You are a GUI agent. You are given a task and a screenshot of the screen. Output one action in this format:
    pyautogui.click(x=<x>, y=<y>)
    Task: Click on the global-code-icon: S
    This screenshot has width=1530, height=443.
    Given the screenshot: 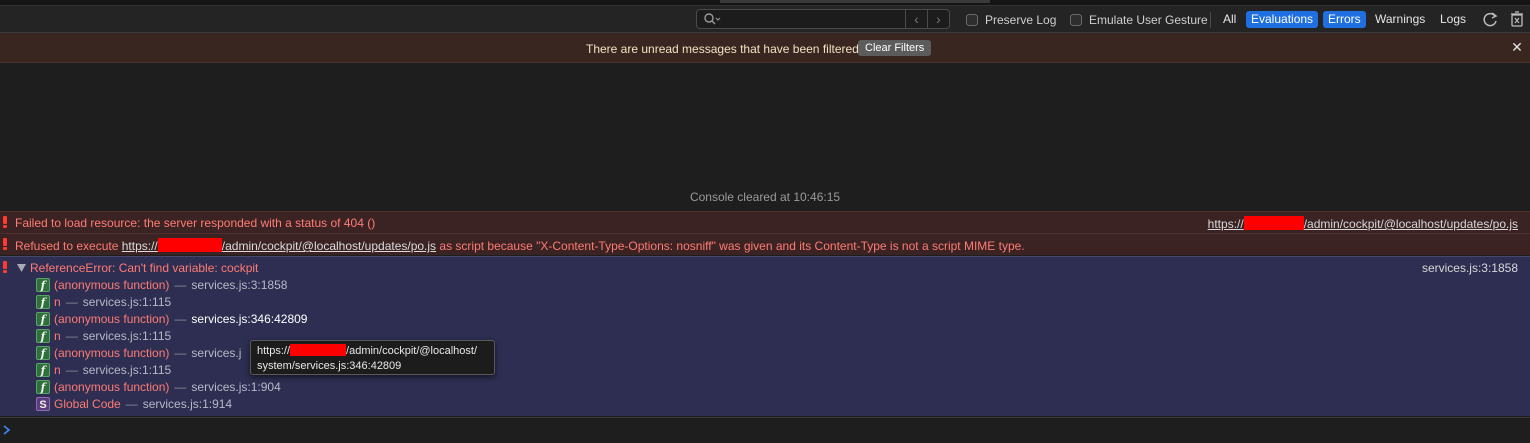 What is the action you would take?
    pyautogui.click(x=43, y=404)
    